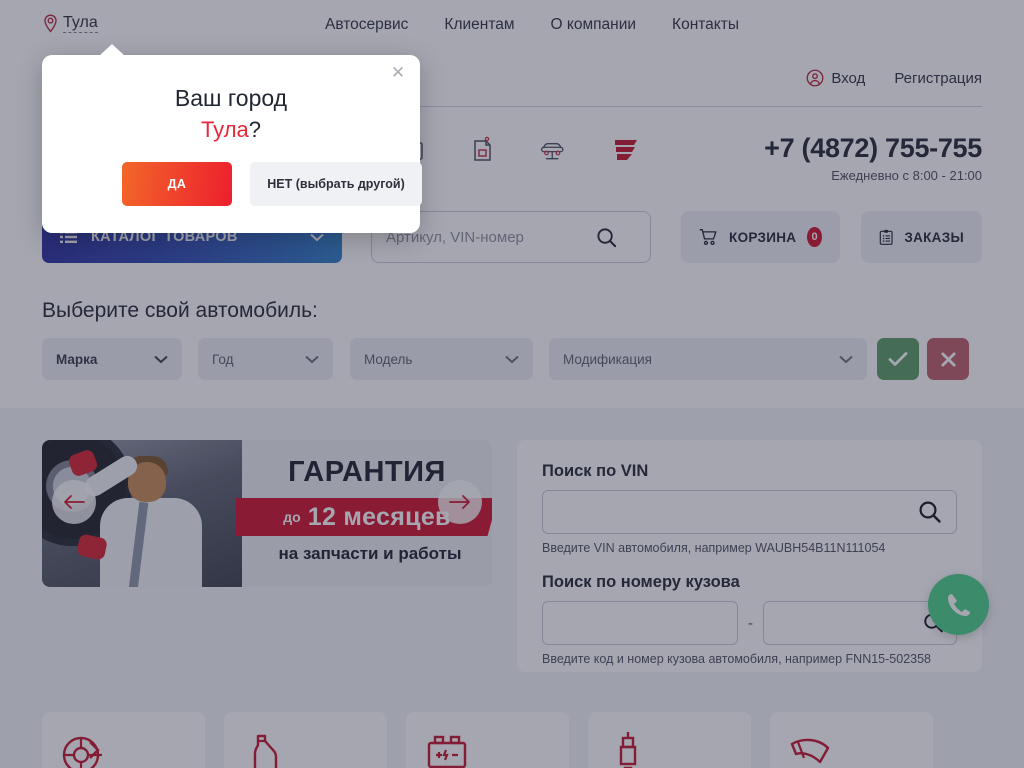 This screenshot has height=768, width=1024. What do you see at coordinates (255, 129) in the screenshot?
I see `dialog-question-mark: ?` at bounding box center [255, 129].